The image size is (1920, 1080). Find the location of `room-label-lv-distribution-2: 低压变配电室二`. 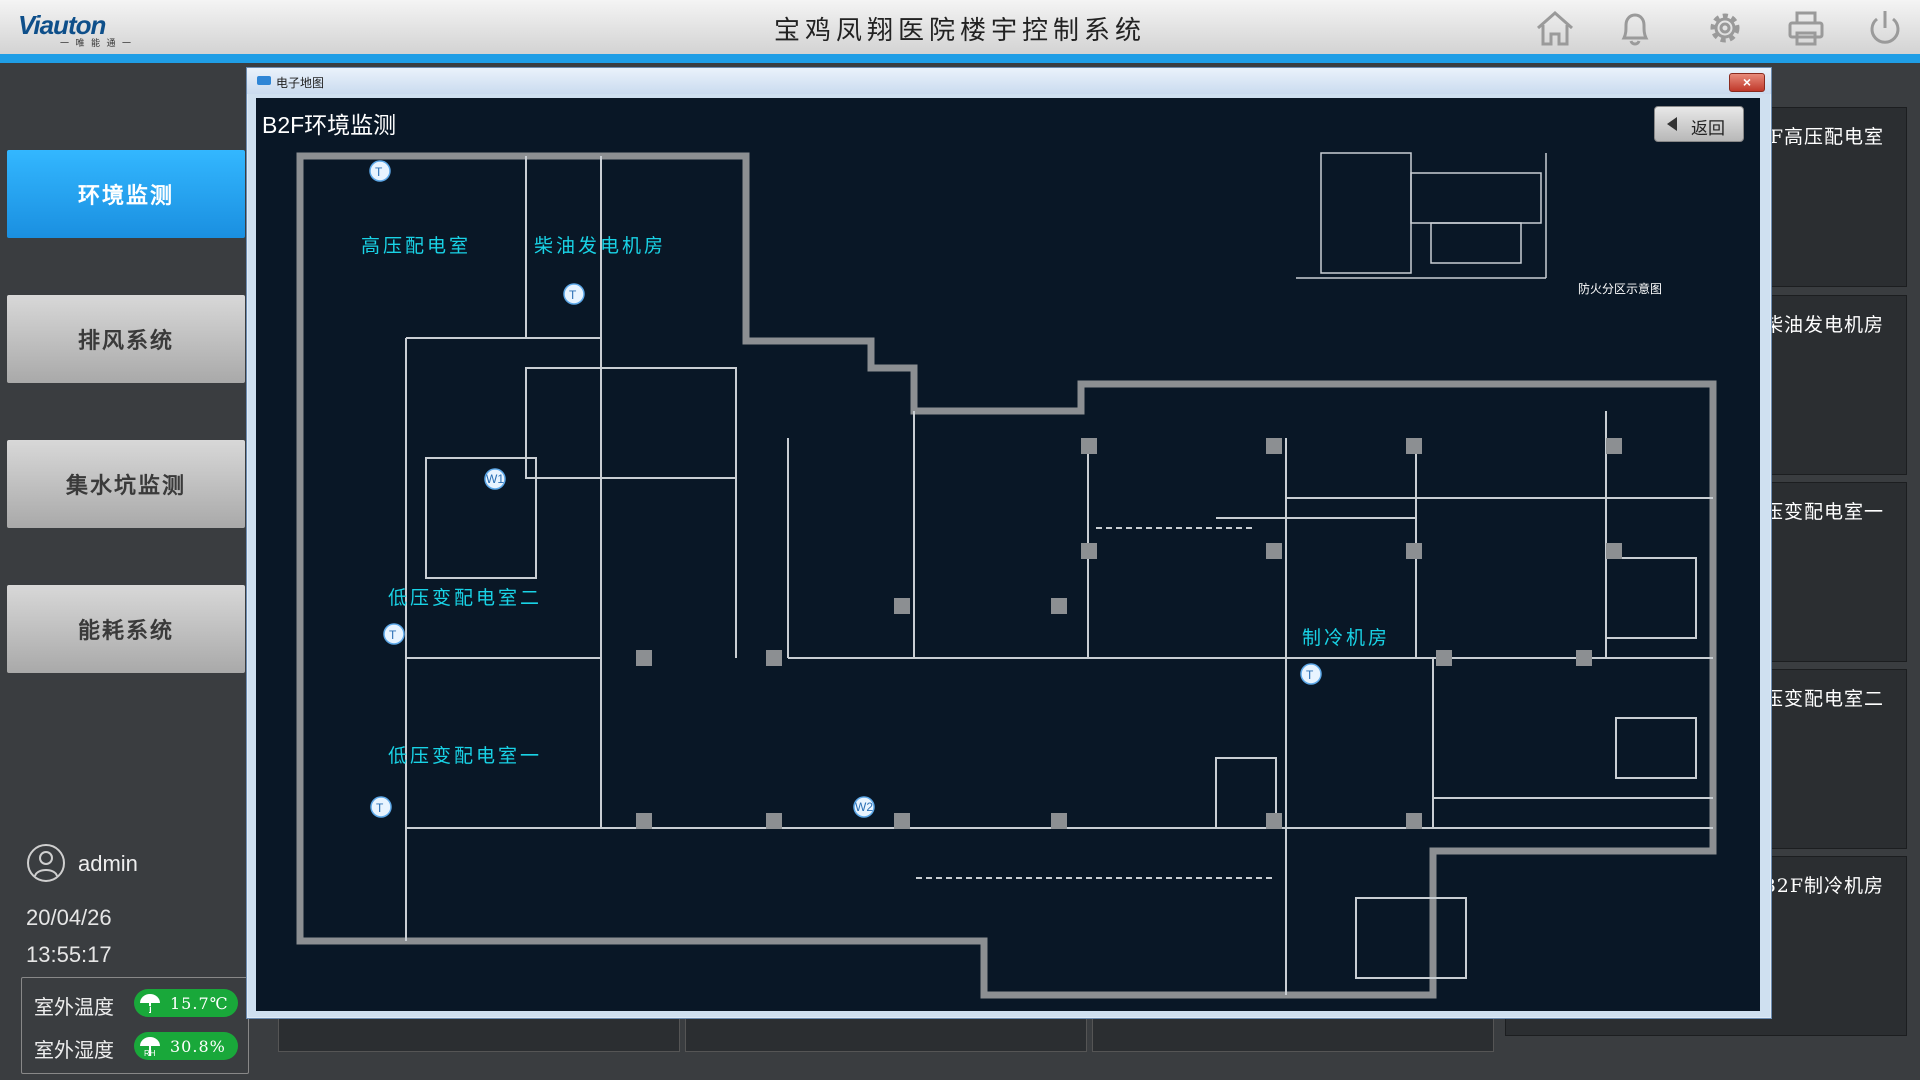

room-label-lv-distribution-2: 低压变配电室二 is located at coordinates (465, 598).